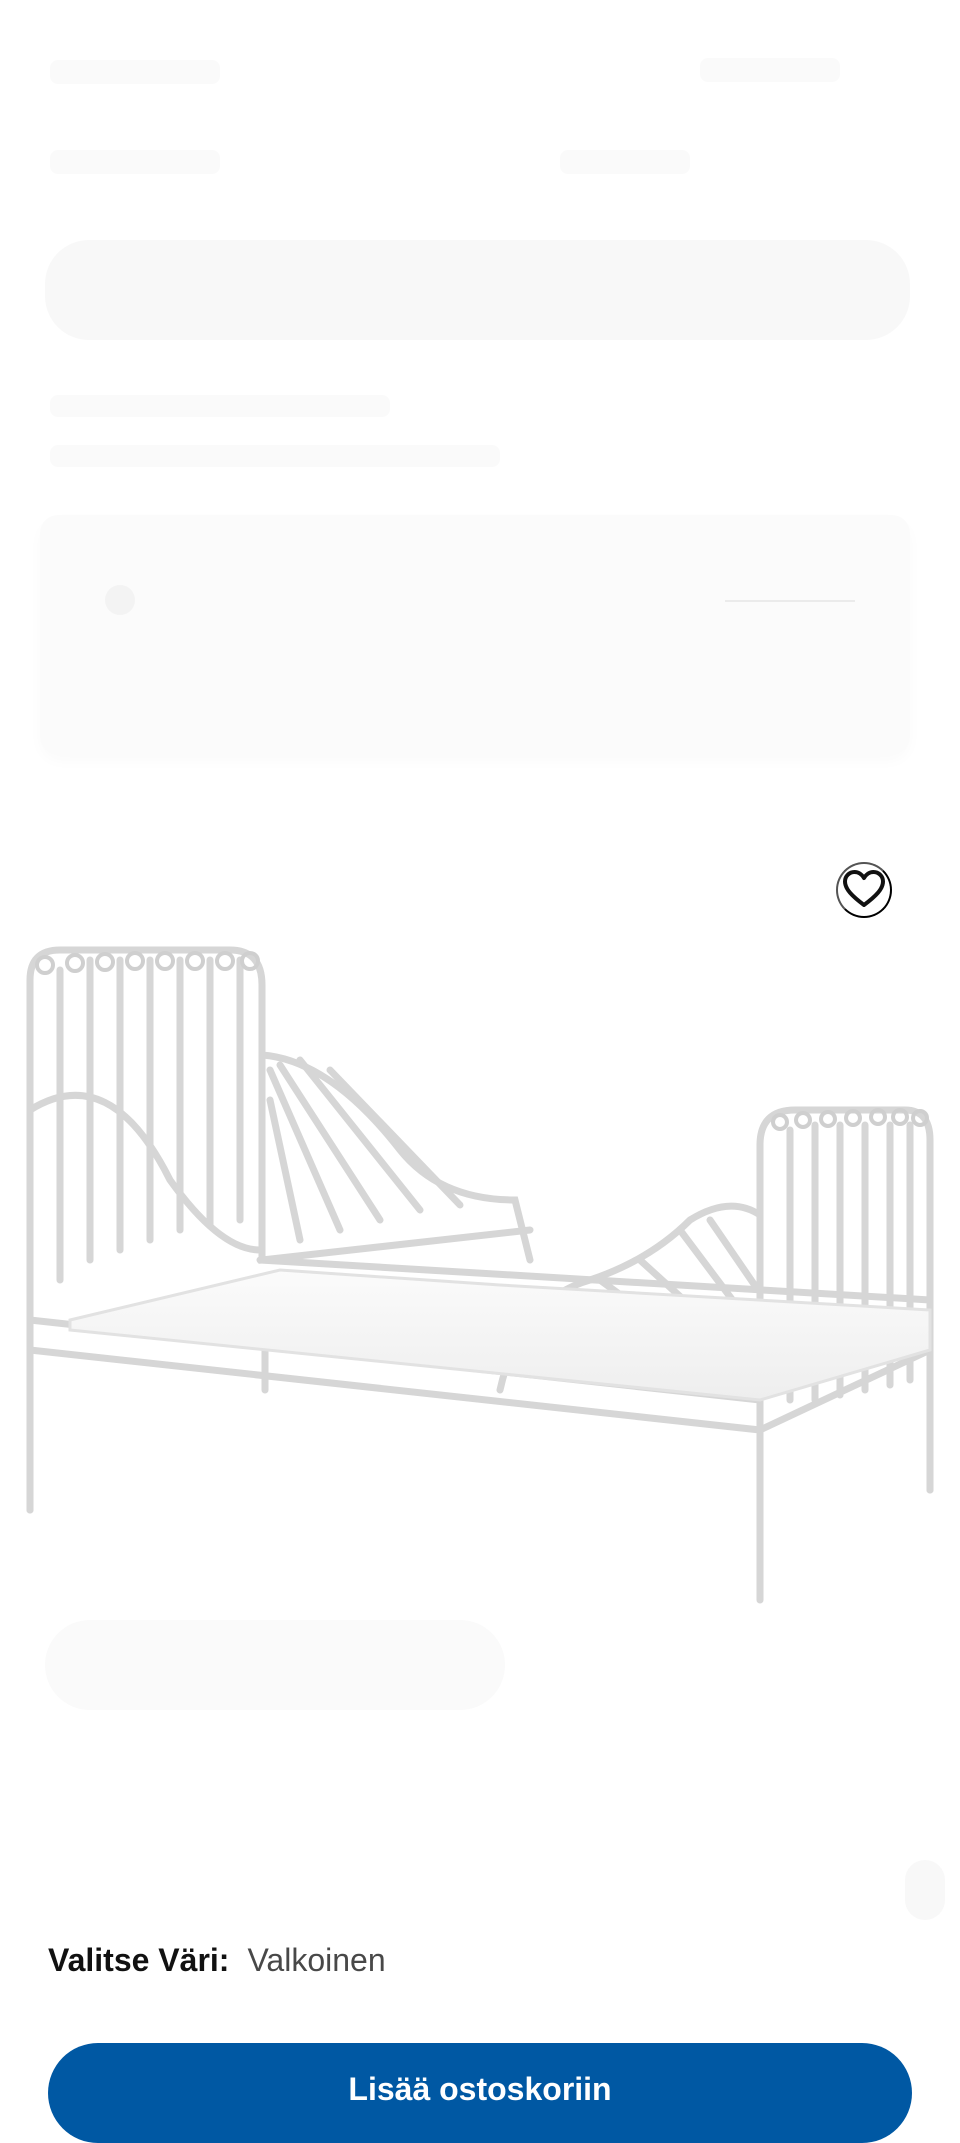 The height and width of the screenshot is (2143, 960). Describe the element at coordinates (790, 601) in the screenshot. I see `ghost-card-link` at that location.